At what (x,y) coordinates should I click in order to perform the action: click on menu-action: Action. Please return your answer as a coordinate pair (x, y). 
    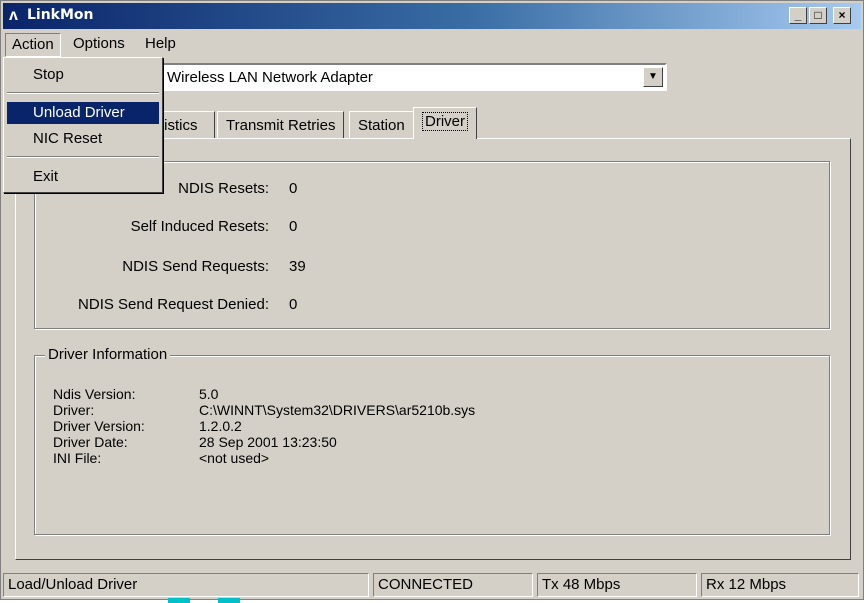
    Looking at the image, I should click on (33, 45).